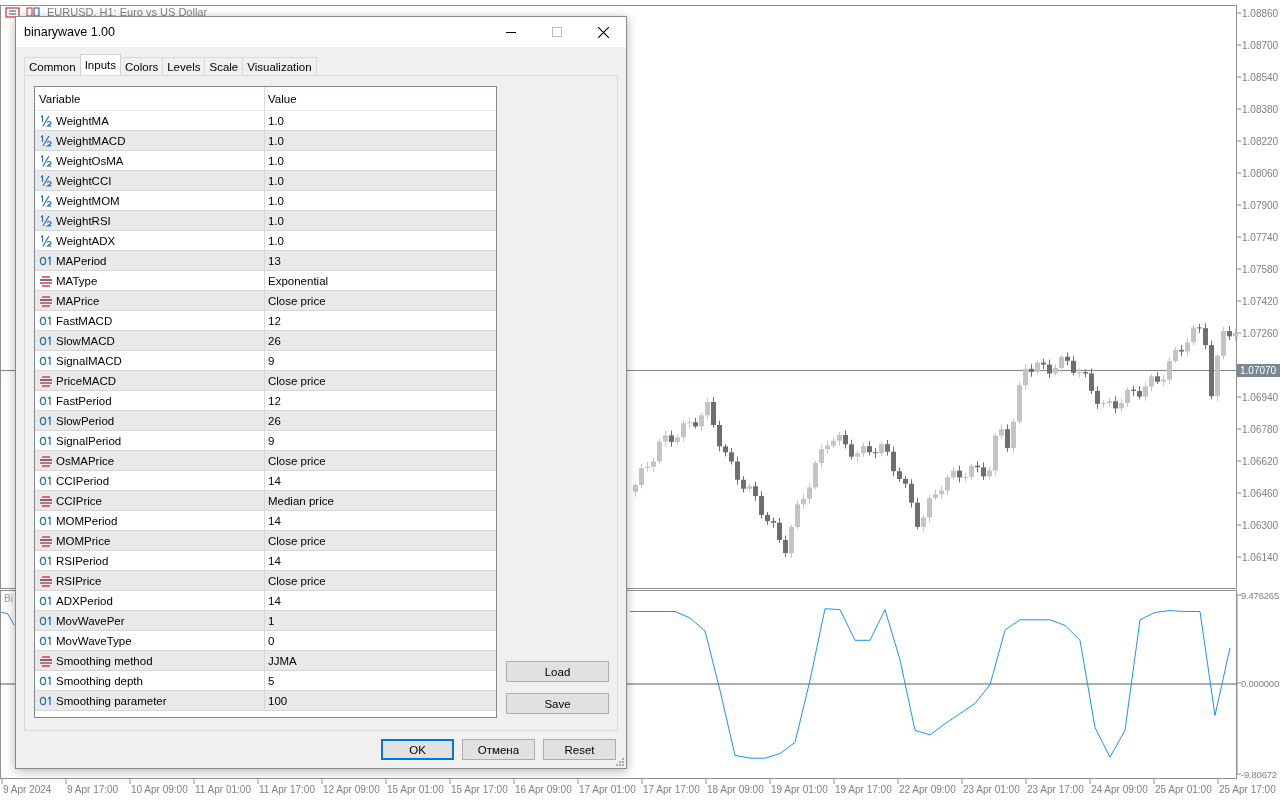 The width and height of the screenshot is (1280, 800). I want to click on indicator-label: Bi, so click(8, 598).